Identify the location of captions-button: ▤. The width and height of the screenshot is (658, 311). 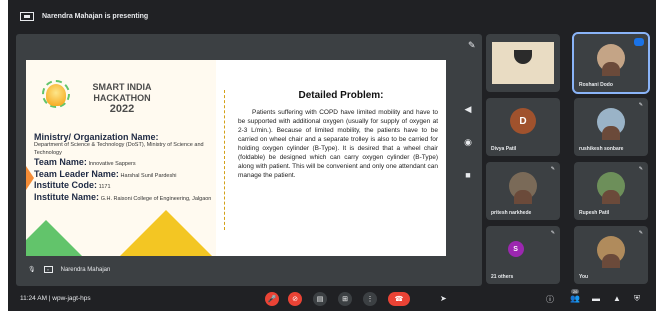
(320, 299).